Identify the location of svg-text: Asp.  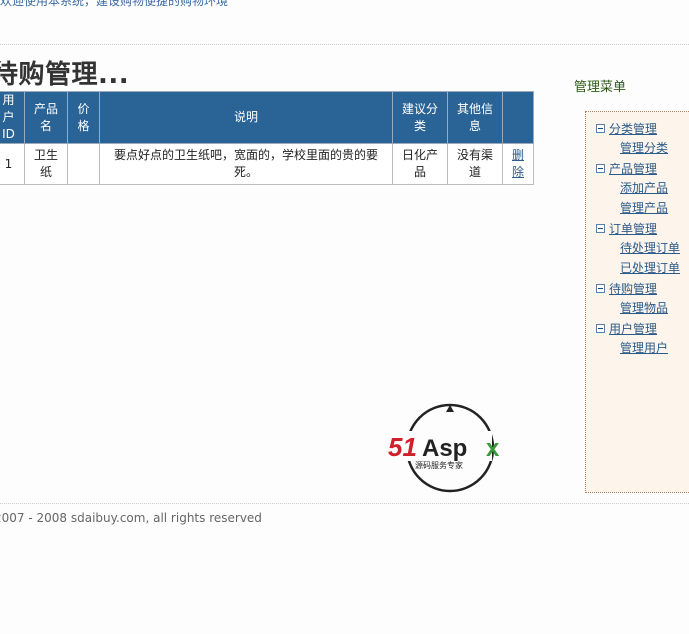
(444, 448).